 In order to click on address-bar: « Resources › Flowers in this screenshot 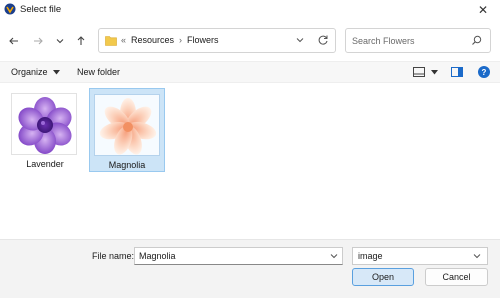, I will do `click(217, 40)`.